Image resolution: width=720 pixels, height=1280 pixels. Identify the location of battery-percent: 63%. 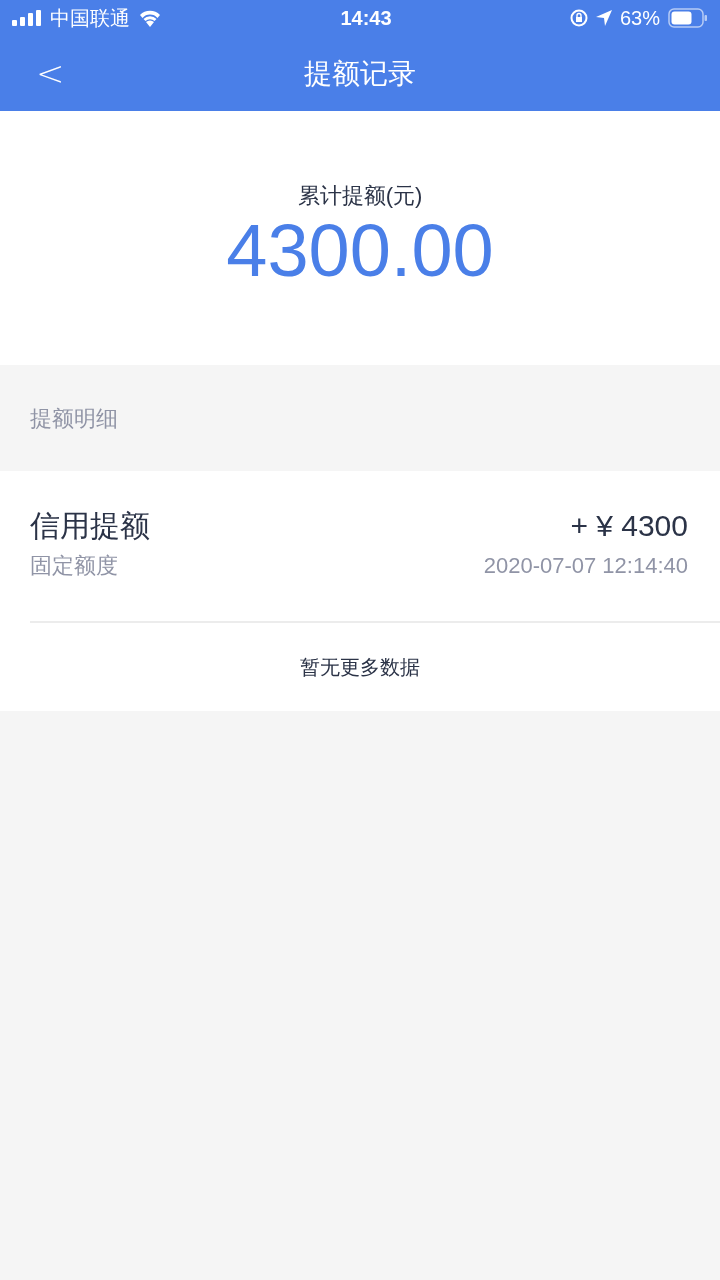
(639, 18).